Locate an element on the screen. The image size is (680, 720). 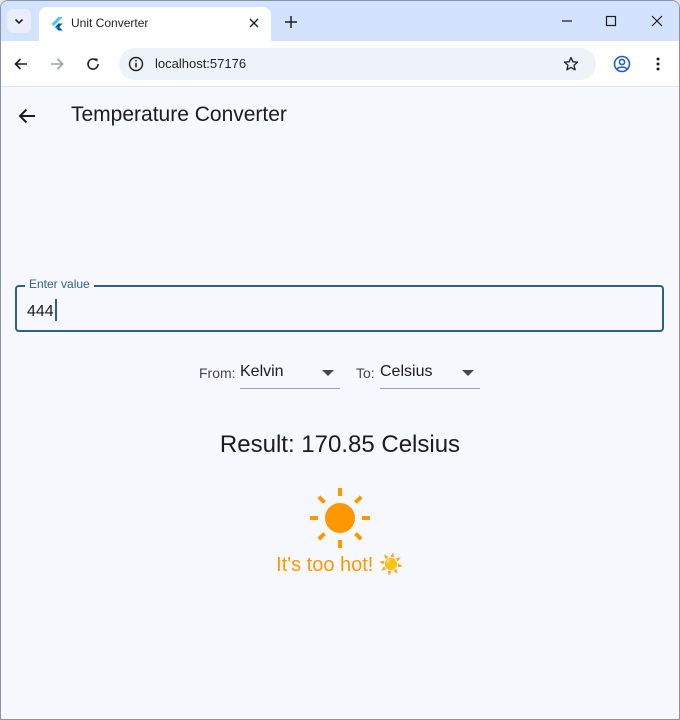
browser-toolbar: localhost:57176 is located at coordinates (340, 64).